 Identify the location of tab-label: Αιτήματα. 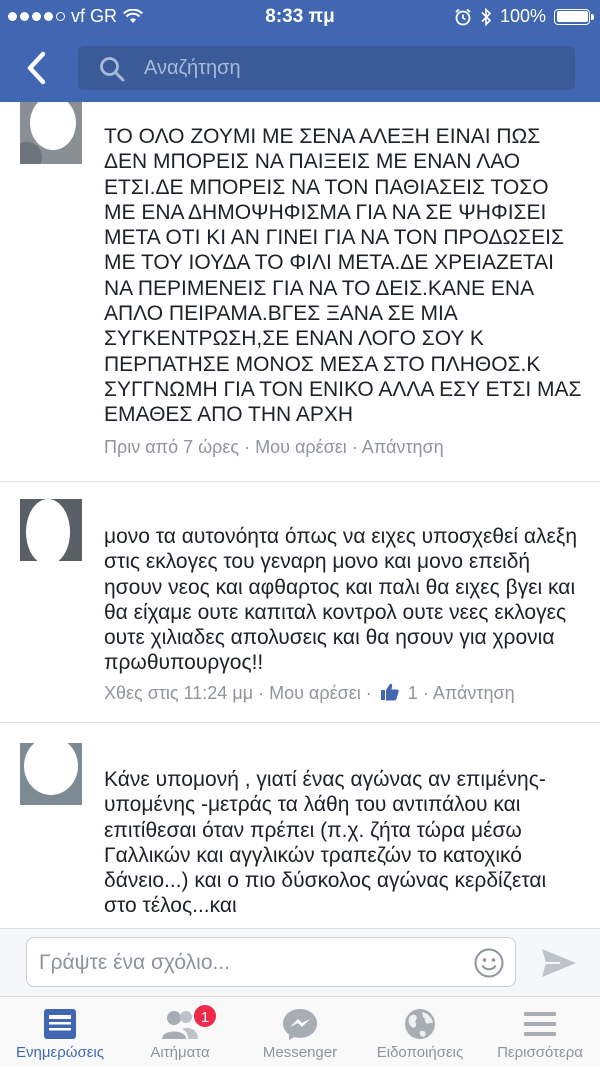
(180, 1052).